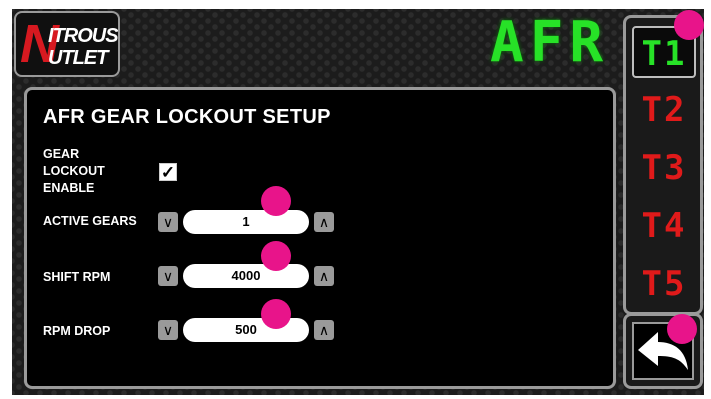 Image resolution: width=711 pixels, height=399 pixels. I want to click on tab-t4: T4, so click(664, 226).